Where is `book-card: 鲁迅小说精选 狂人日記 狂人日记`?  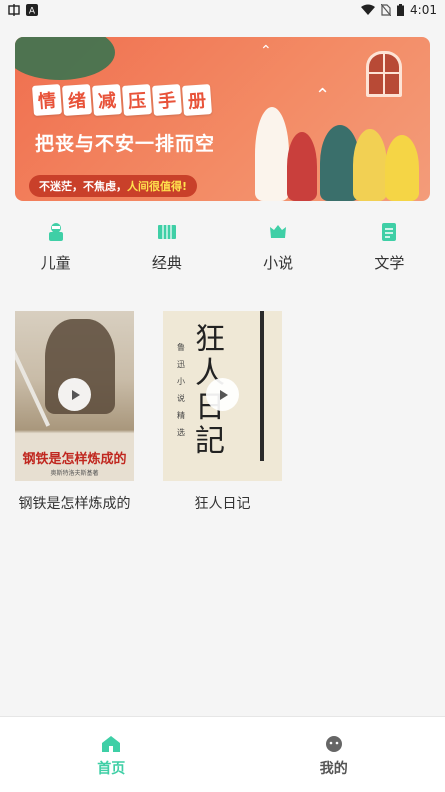 book-card: 鲁迅小说精选 狂人日記 狂人日记 is located at coordinates (222, 412).